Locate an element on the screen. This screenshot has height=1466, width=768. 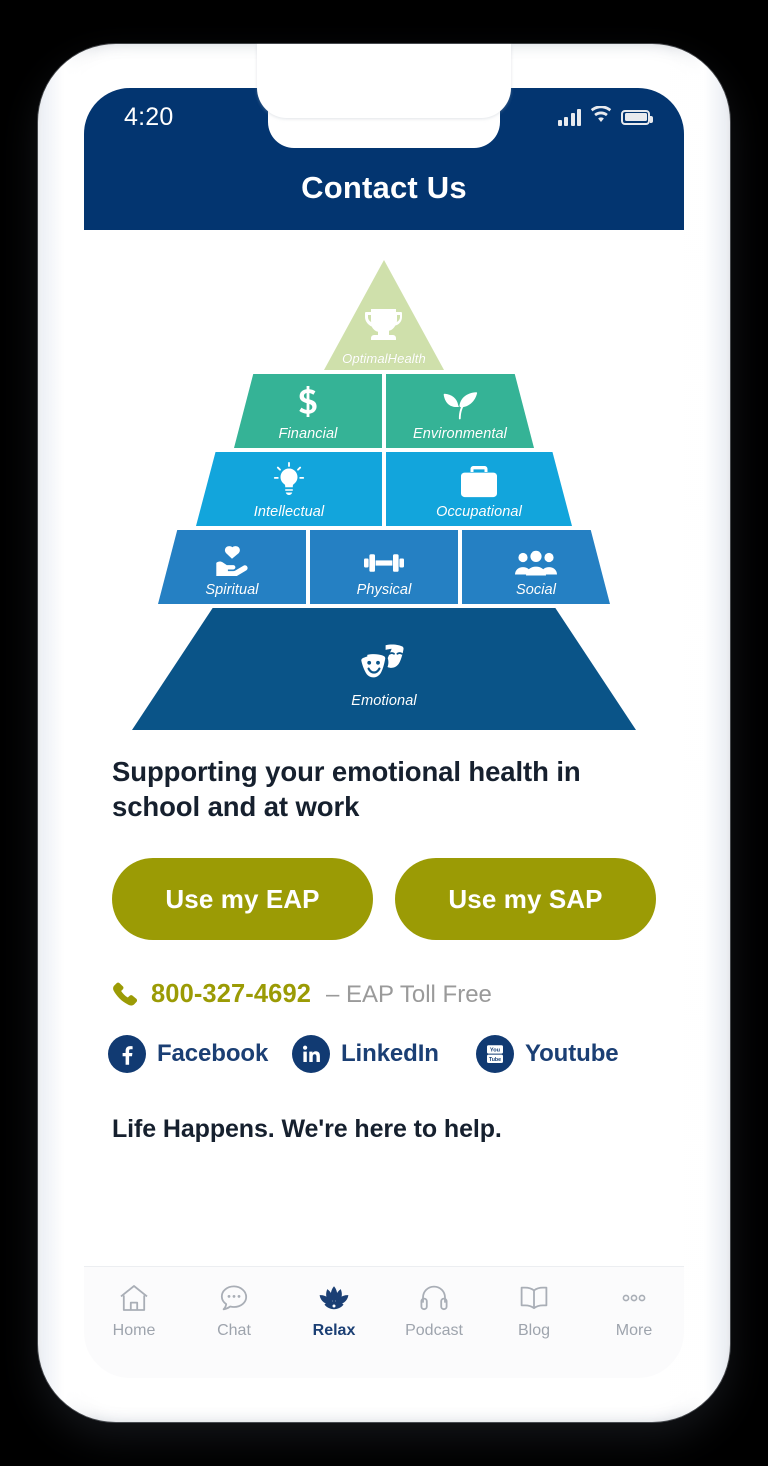
pyramid-label: Financial is located at coordinates (308, 433).